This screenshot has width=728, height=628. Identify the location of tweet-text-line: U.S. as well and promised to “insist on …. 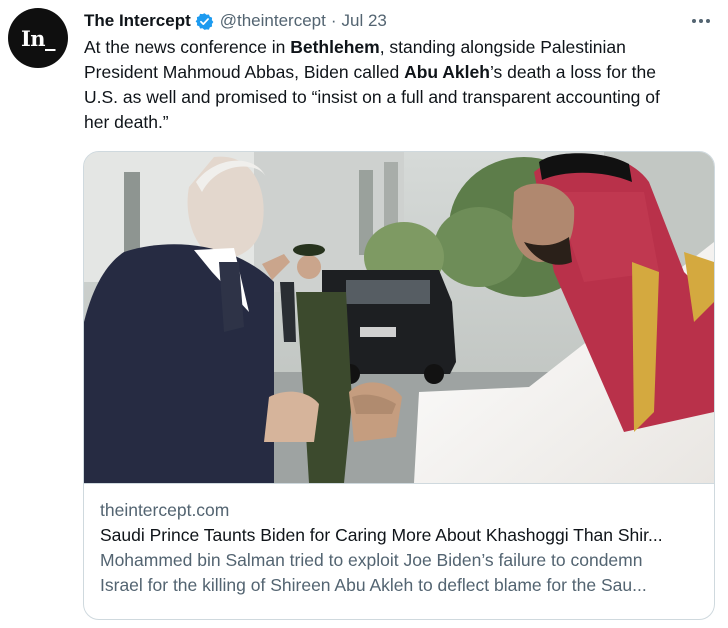
(400, 97).